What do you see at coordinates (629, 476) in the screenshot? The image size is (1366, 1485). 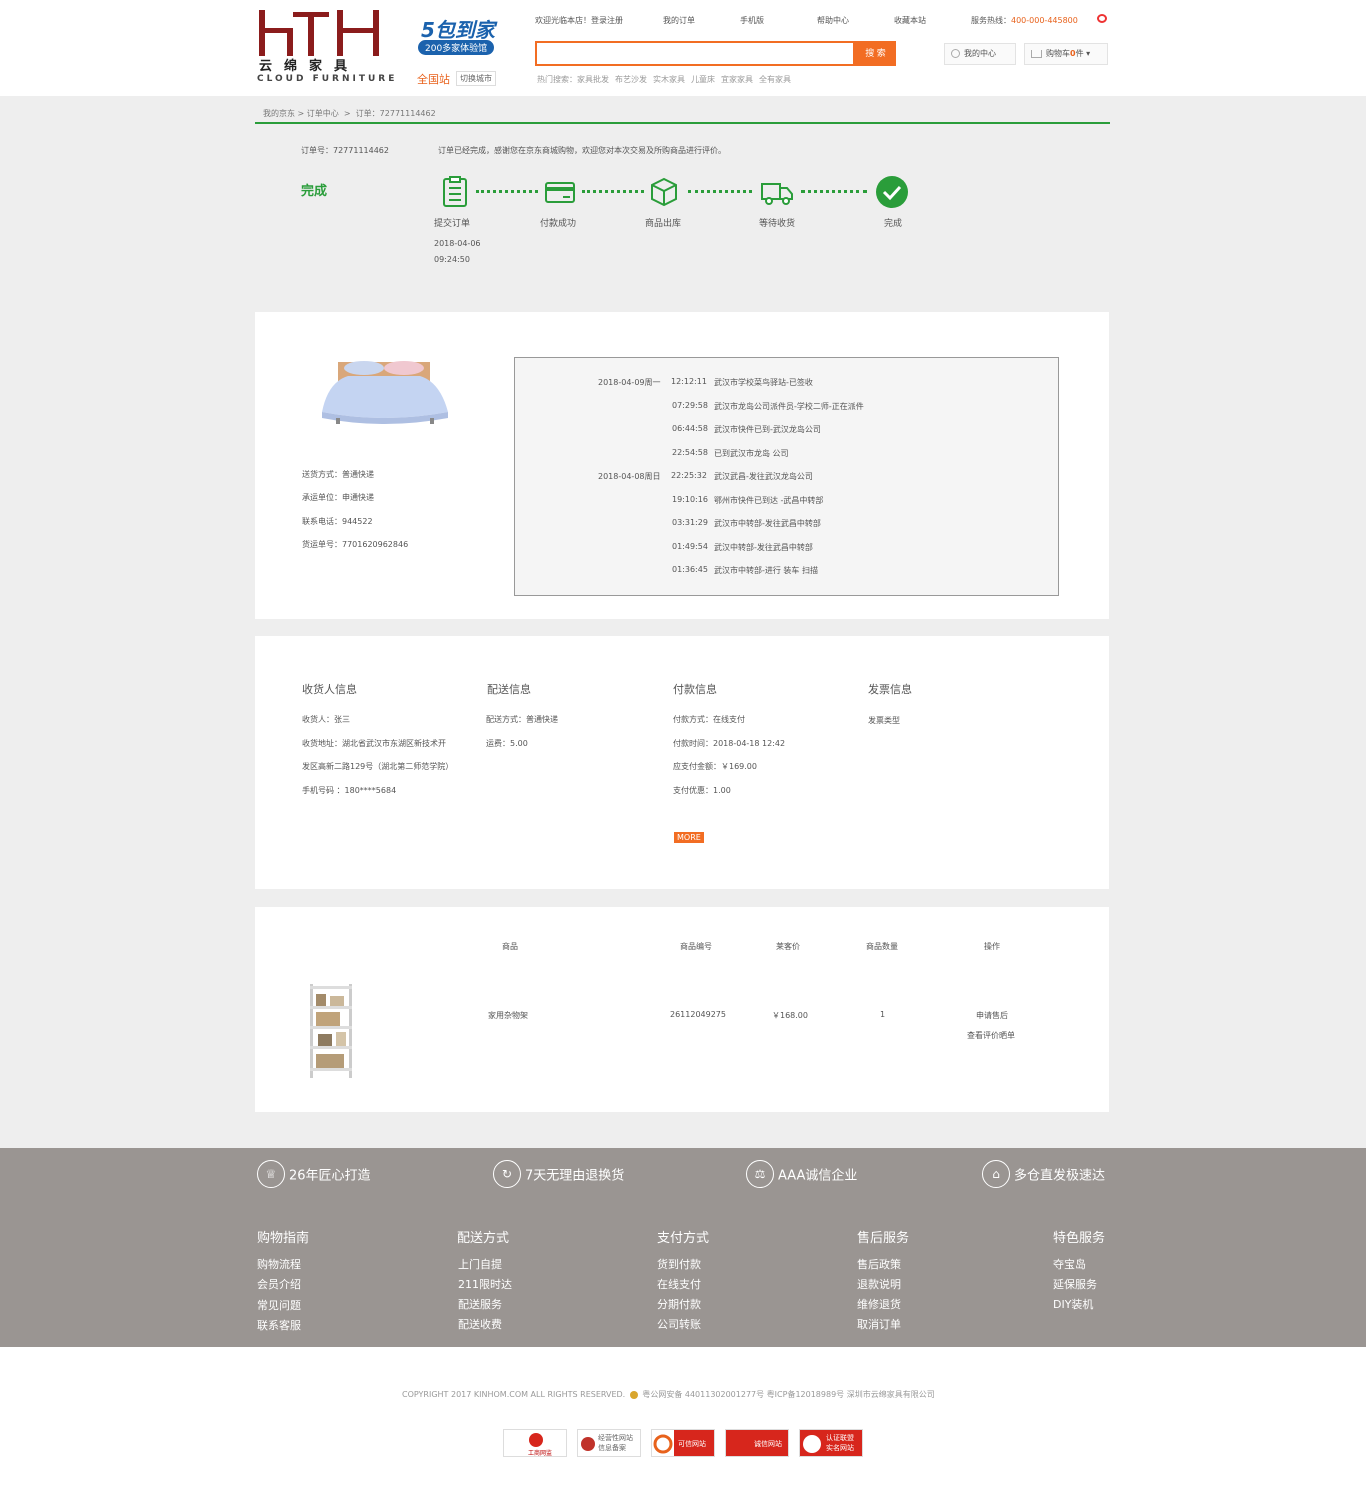 I see `tracking-date: 2018-04-08周日` at bounding box center [629, 476].